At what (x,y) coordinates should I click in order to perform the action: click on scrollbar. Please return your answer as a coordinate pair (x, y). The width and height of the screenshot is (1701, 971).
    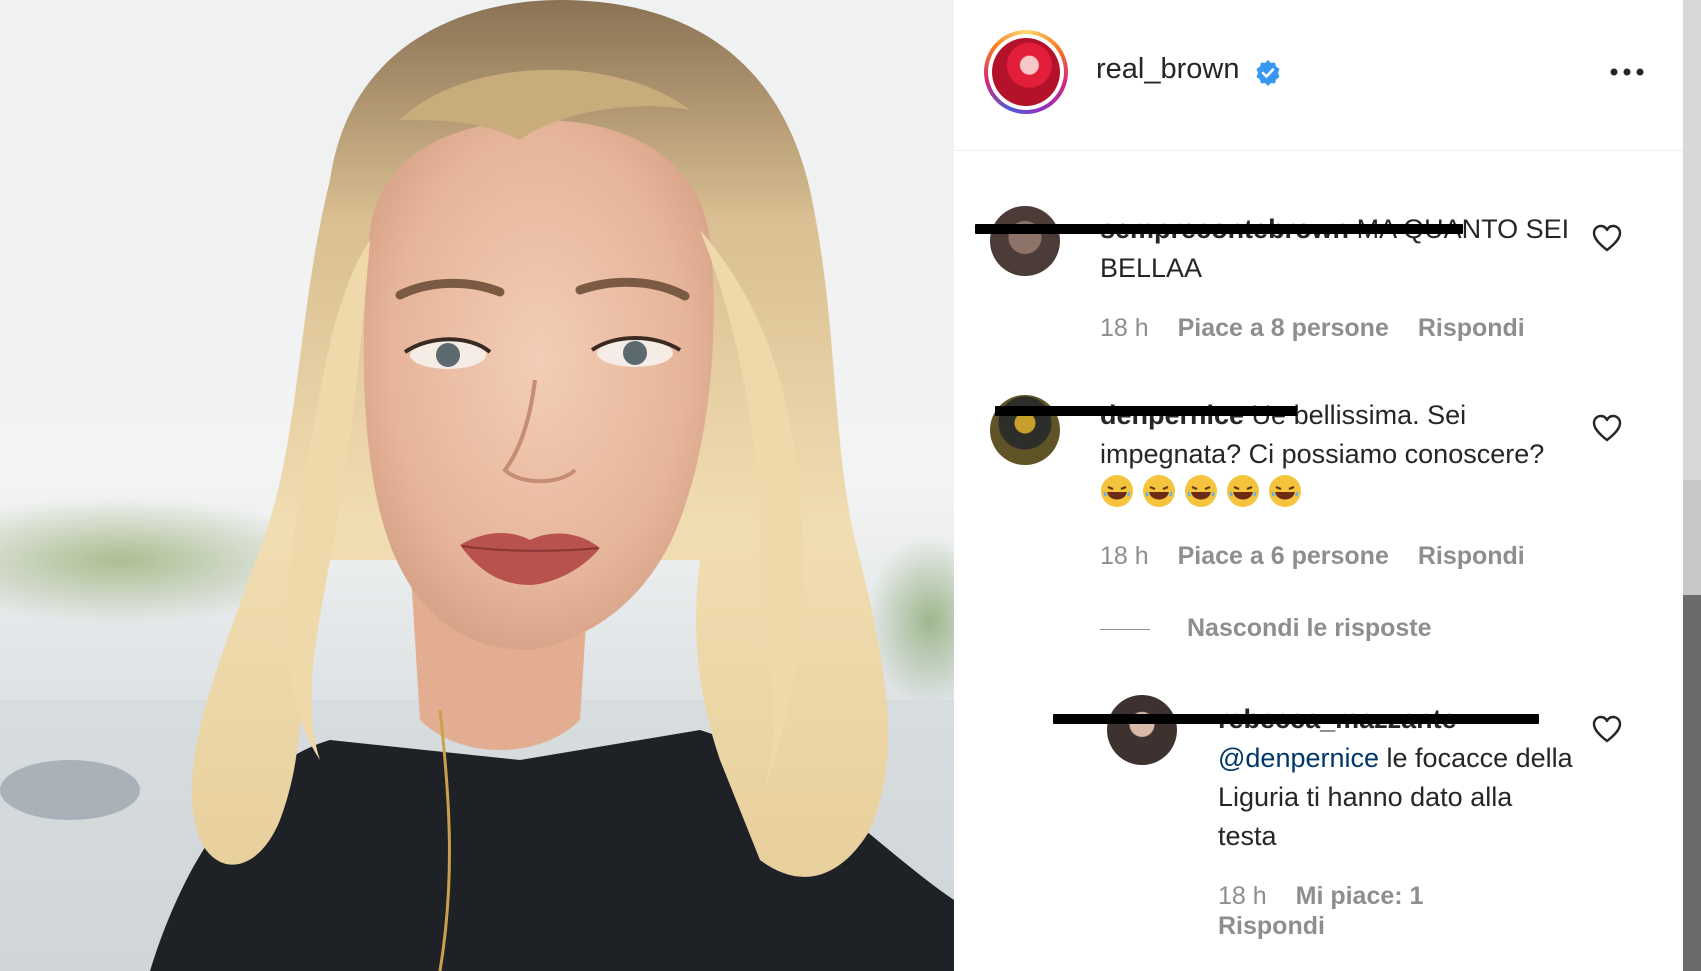
    Looking at the image, I should click on (1692, 485).